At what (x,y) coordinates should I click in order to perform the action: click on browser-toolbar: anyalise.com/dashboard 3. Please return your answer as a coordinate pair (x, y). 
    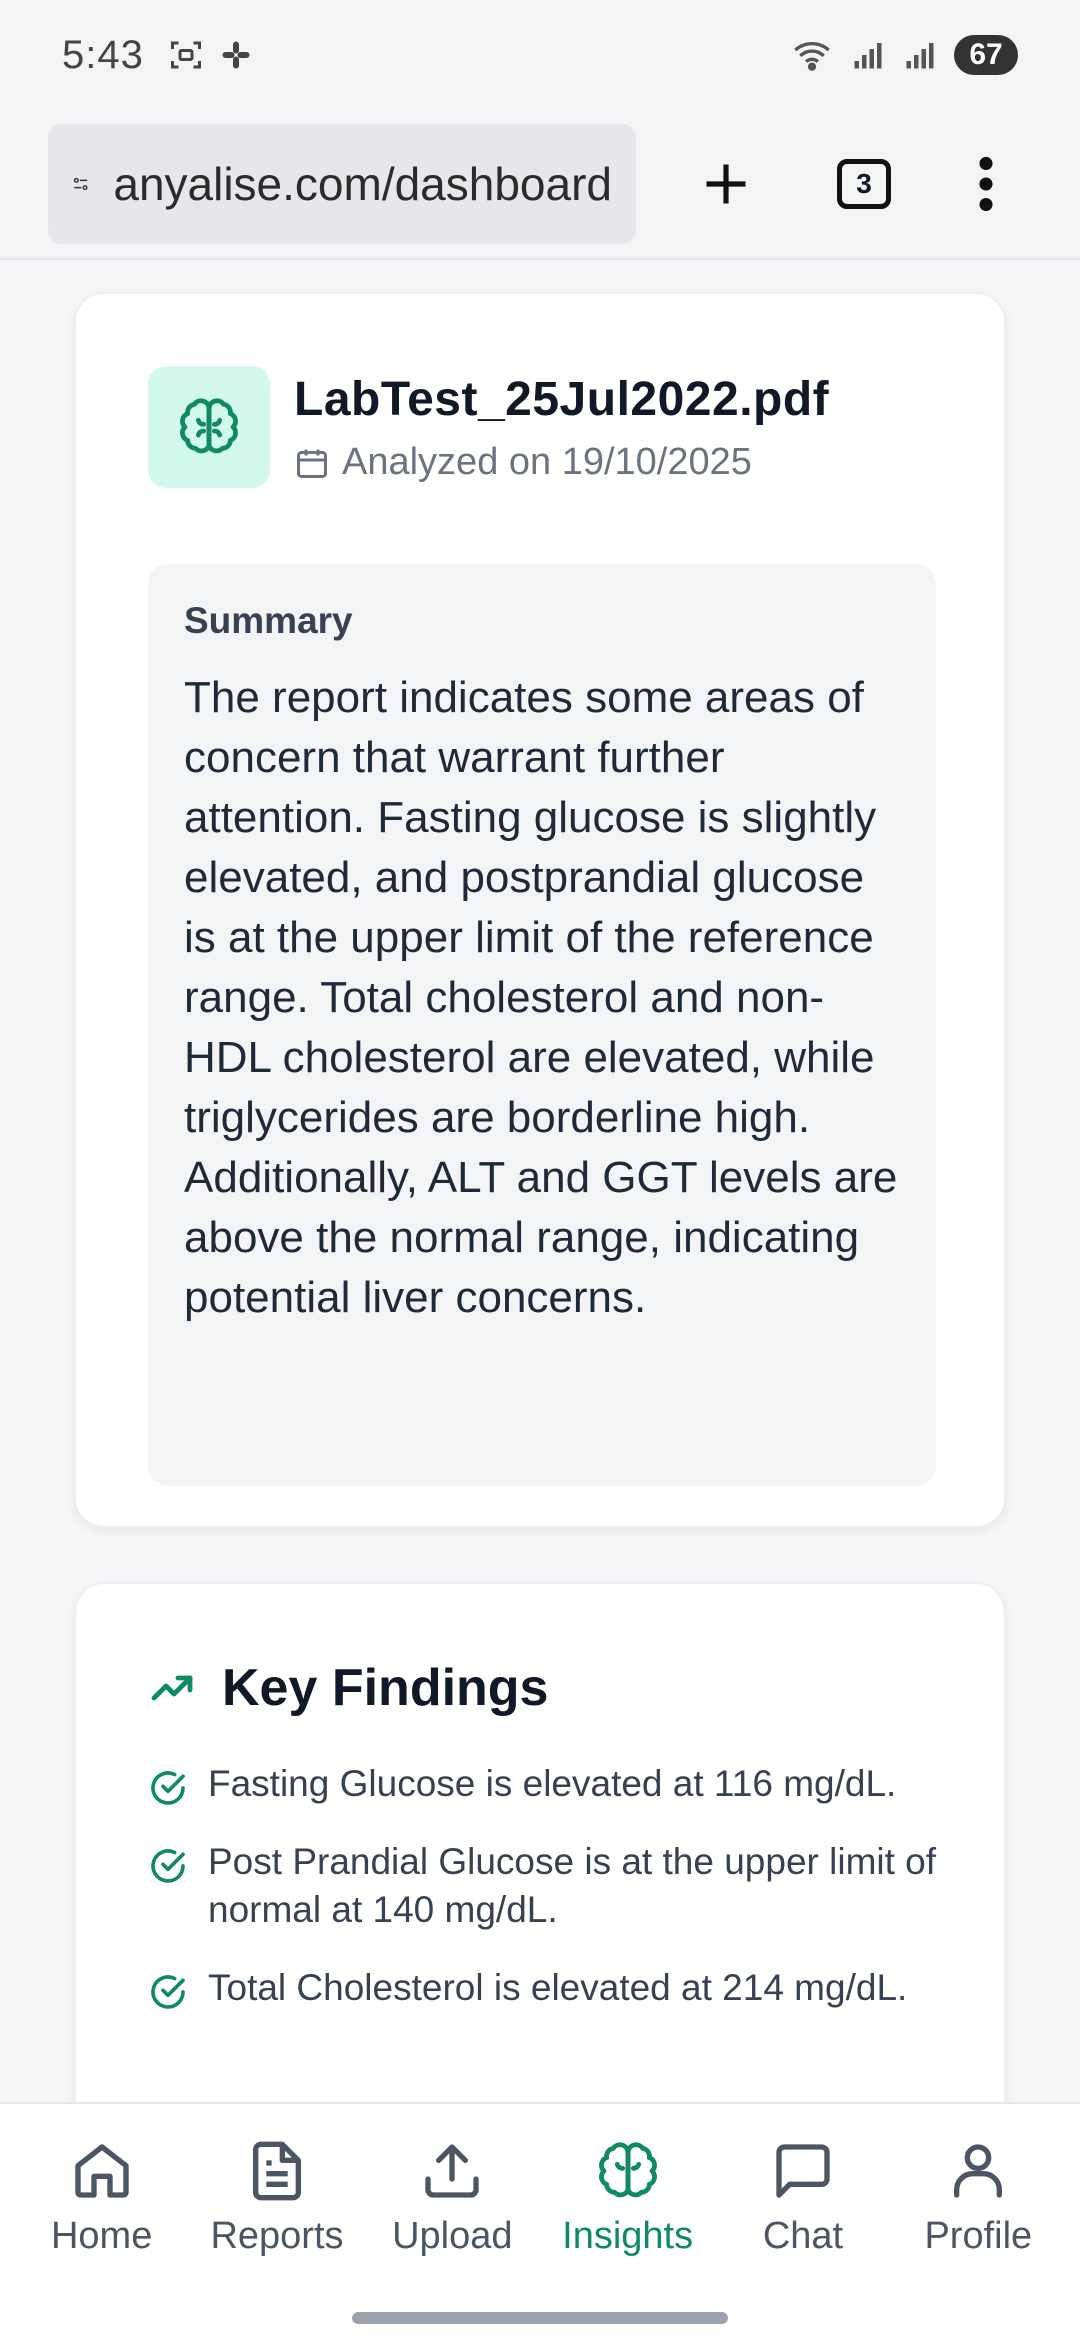
    Looking at the image, I should click on (540, 185).